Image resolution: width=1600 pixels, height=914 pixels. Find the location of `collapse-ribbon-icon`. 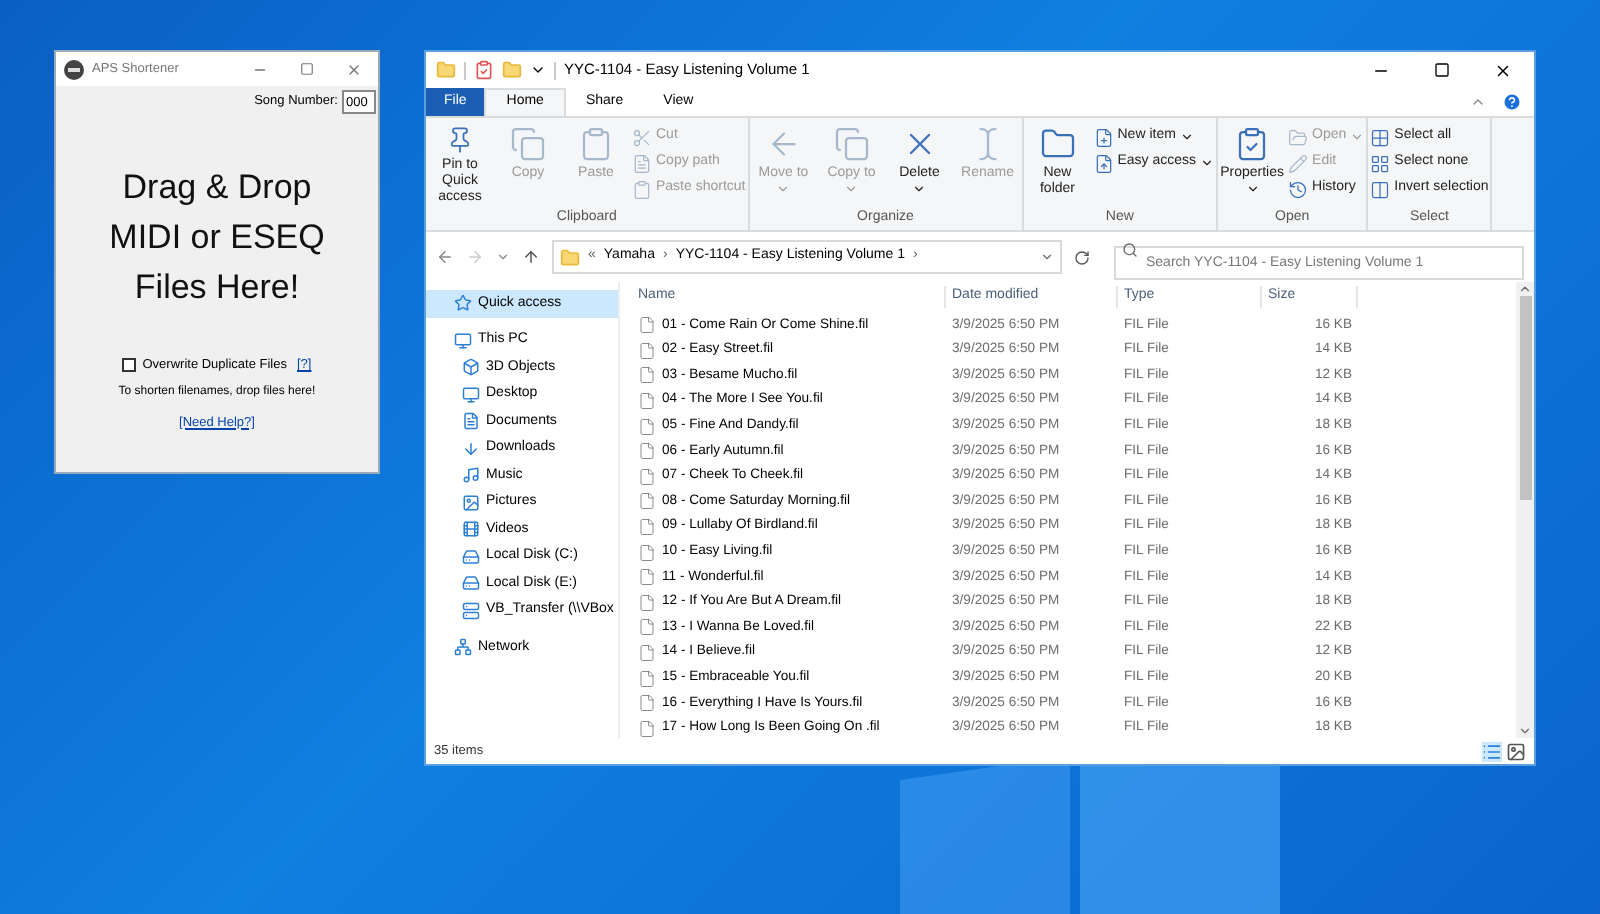

collapse-ribbon-icon is located at coordinates (1478, 102).